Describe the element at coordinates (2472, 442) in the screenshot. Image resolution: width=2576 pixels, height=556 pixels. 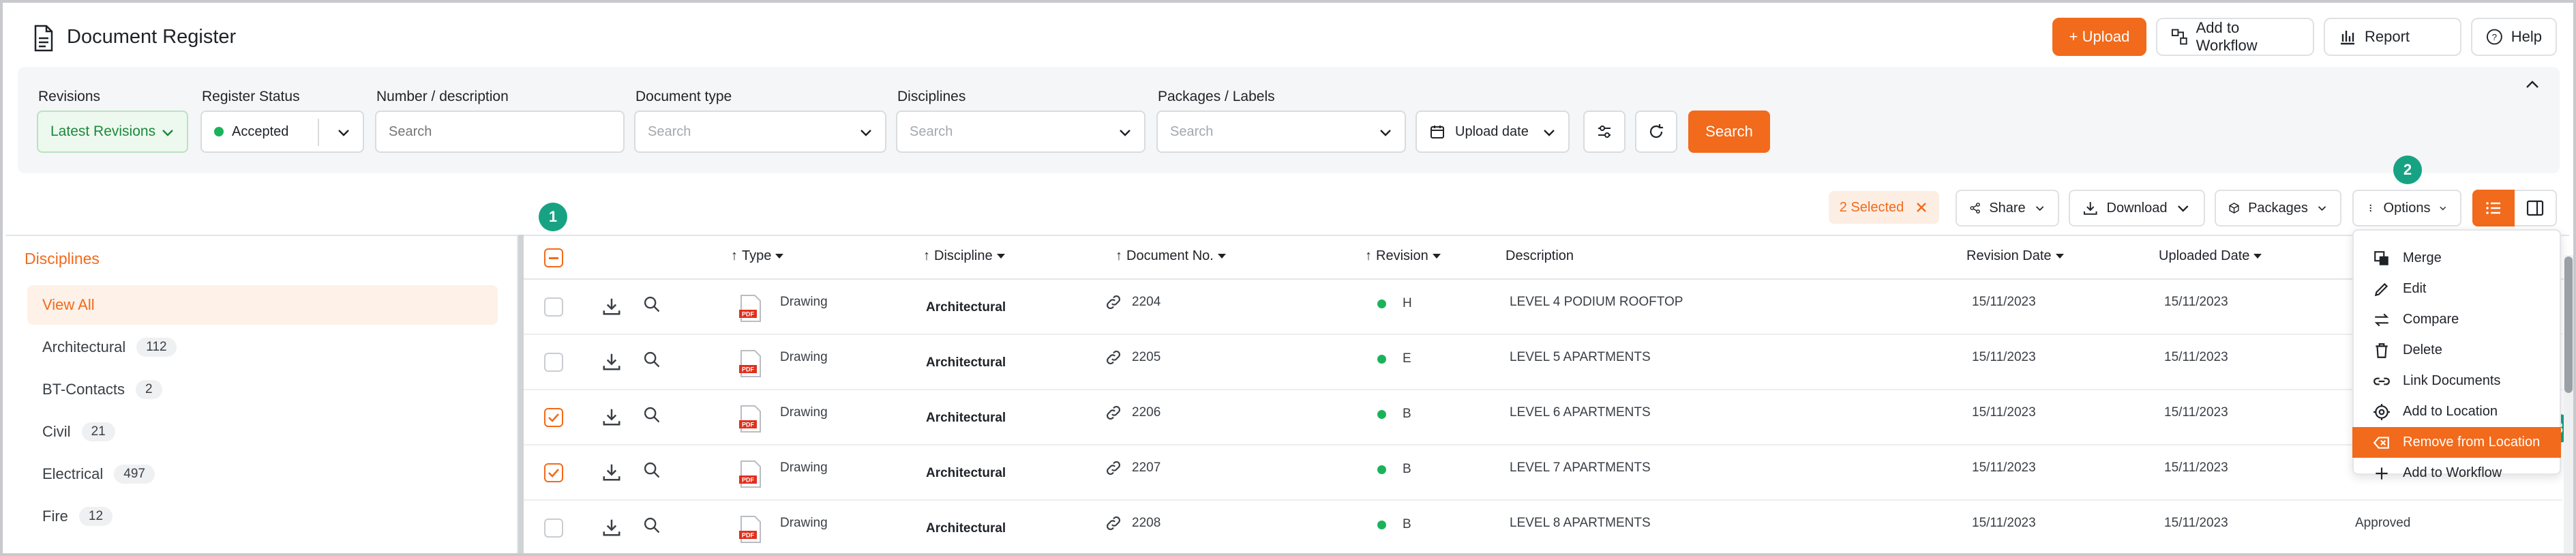
I see `menu-item-label: Remove from Location` at that location.